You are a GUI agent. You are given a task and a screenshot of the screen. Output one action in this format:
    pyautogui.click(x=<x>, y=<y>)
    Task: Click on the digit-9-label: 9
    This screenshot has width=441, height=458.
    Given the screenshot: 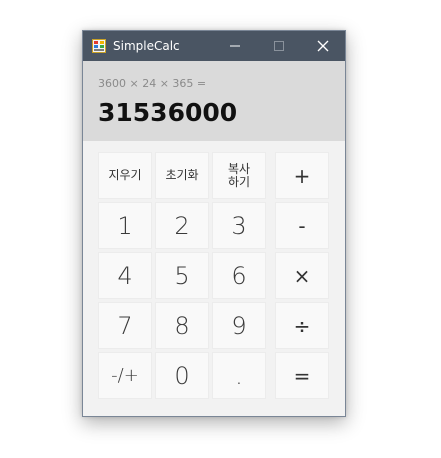 What is the action you would take?
    pyautogui.click(x=239, y=325)
    